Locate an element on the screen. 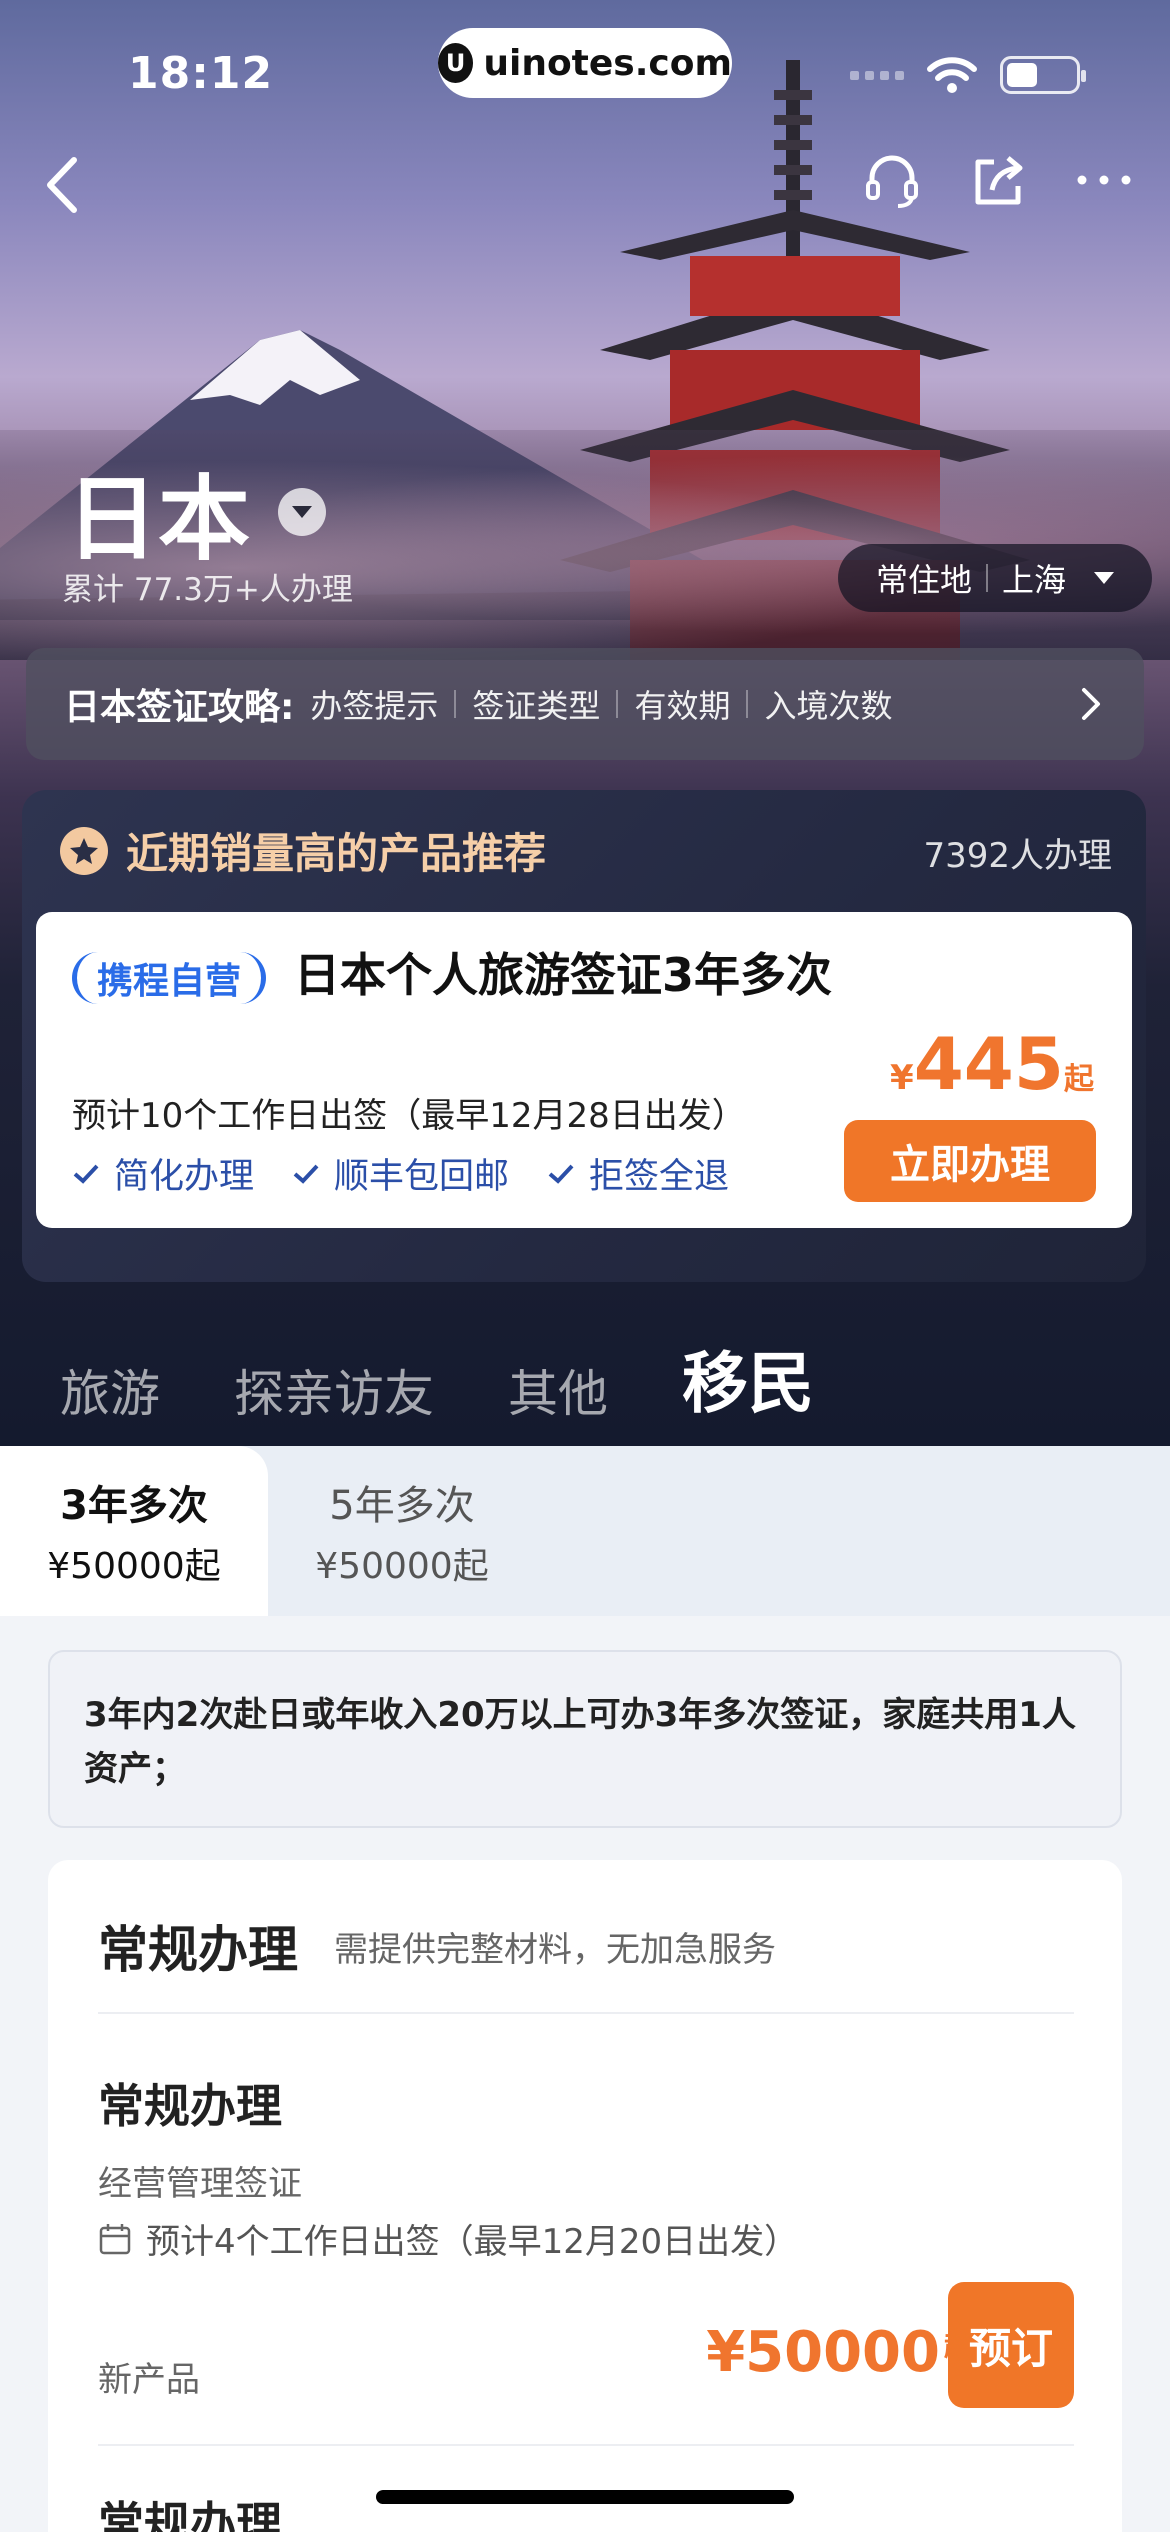 The height and width of the screenshot is (2532, 1170). self-operated-badge: 携程自营 is located at coordinates (169, 978).